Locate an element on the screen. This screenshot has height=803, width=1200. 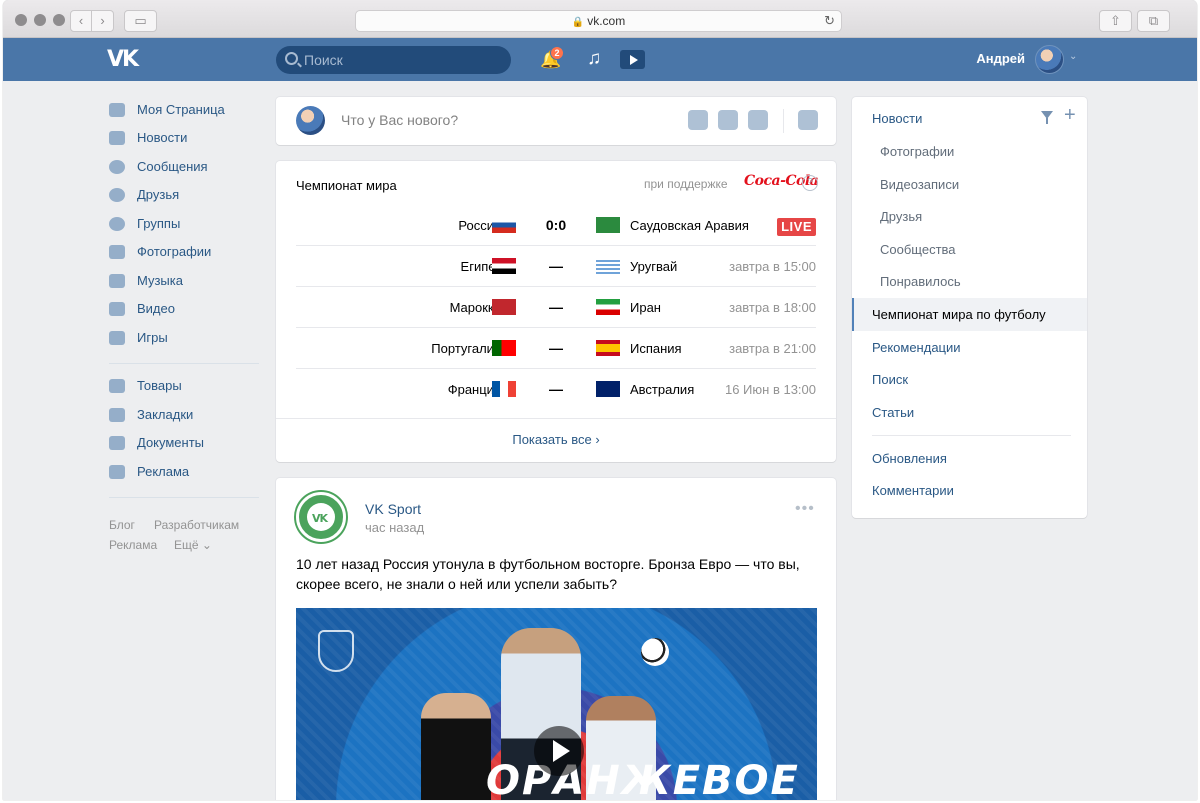
sidebar-item-music: Музыка is located at coordinates (183, 281).